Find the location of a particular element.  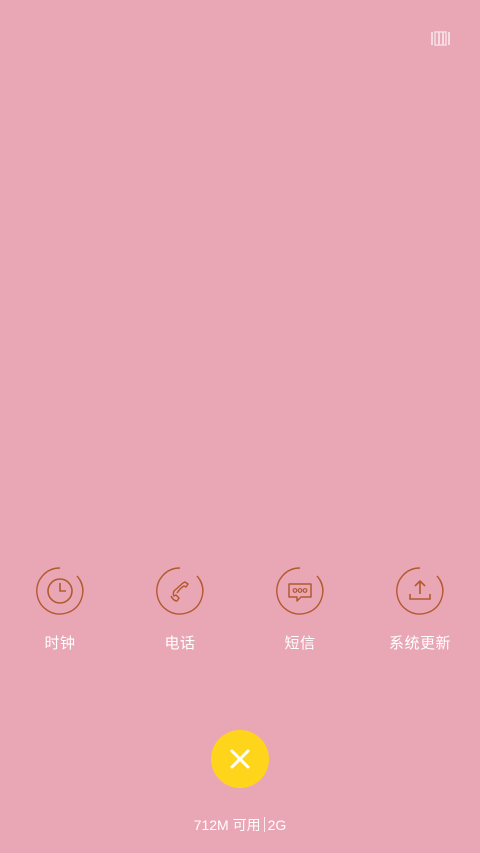

app-messages: 短信 is located at coordinates (300, 616).